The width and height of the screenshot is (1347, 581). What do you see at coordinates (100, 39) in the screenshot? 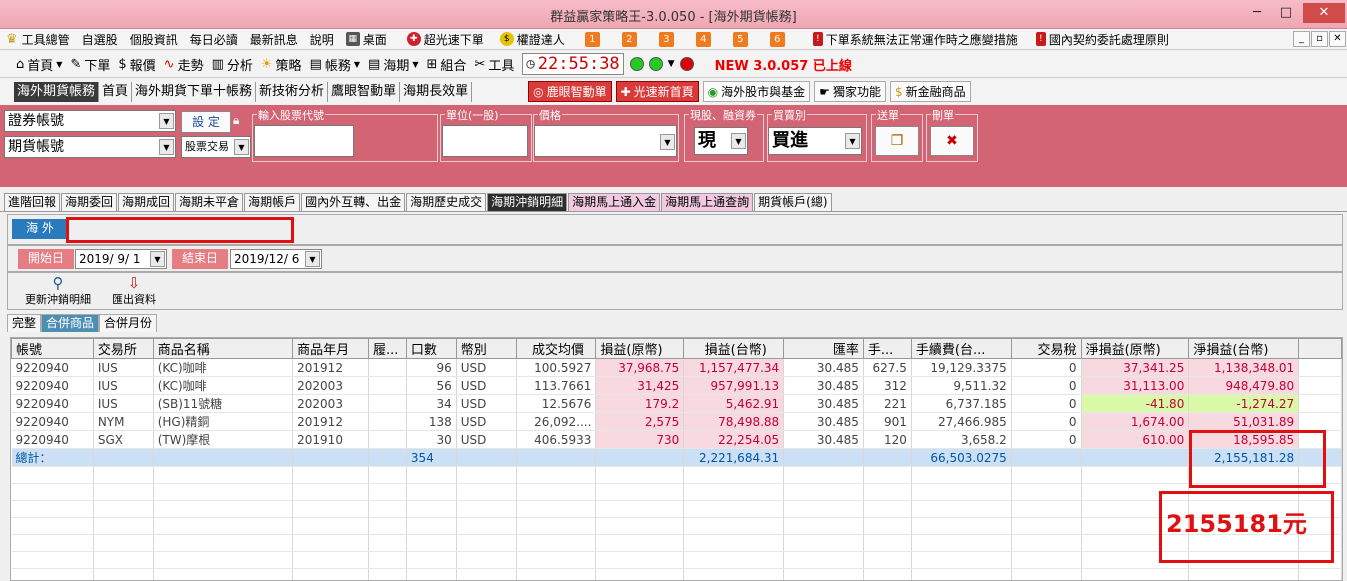
I see `menu-watchlist: 自選股` at bounding box center [100, 39].